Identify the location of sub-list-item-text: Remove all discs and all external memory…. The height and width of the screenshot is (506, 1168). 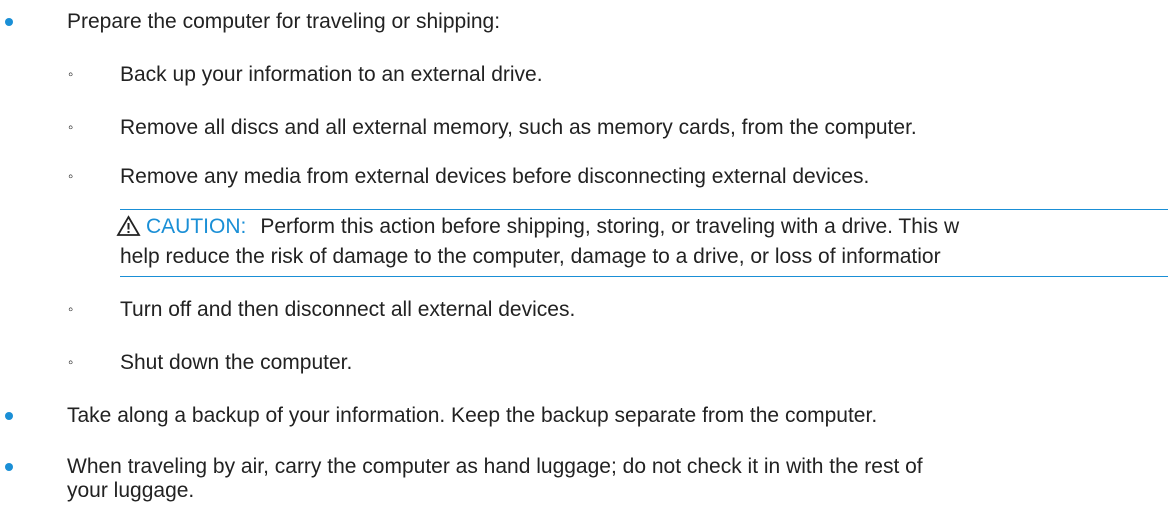
(518, 127).